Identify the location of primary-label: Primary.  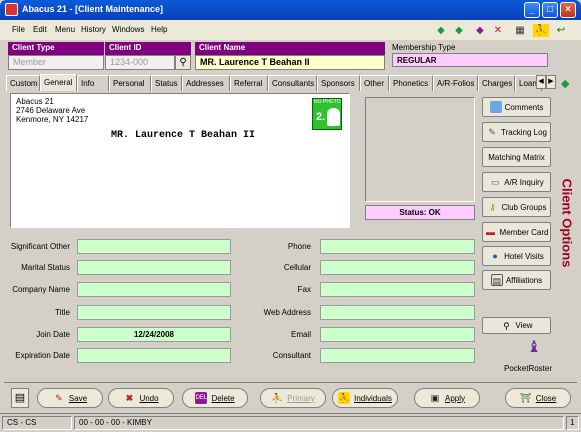
(301, 398).